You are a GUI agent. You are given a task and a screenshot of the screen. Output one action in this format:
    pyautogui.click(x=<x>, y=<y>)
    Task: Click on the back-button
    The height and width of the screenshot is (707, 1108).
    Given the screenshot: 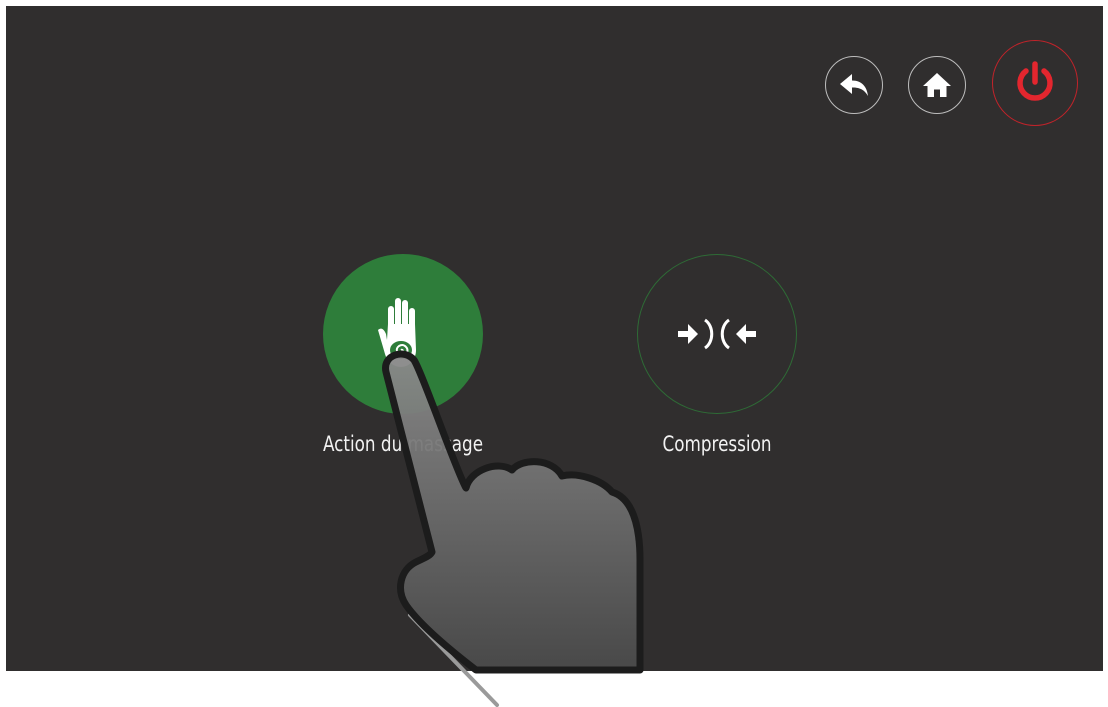 What is the action you would take?
    pyautogui.click(x=854, y=85)
    